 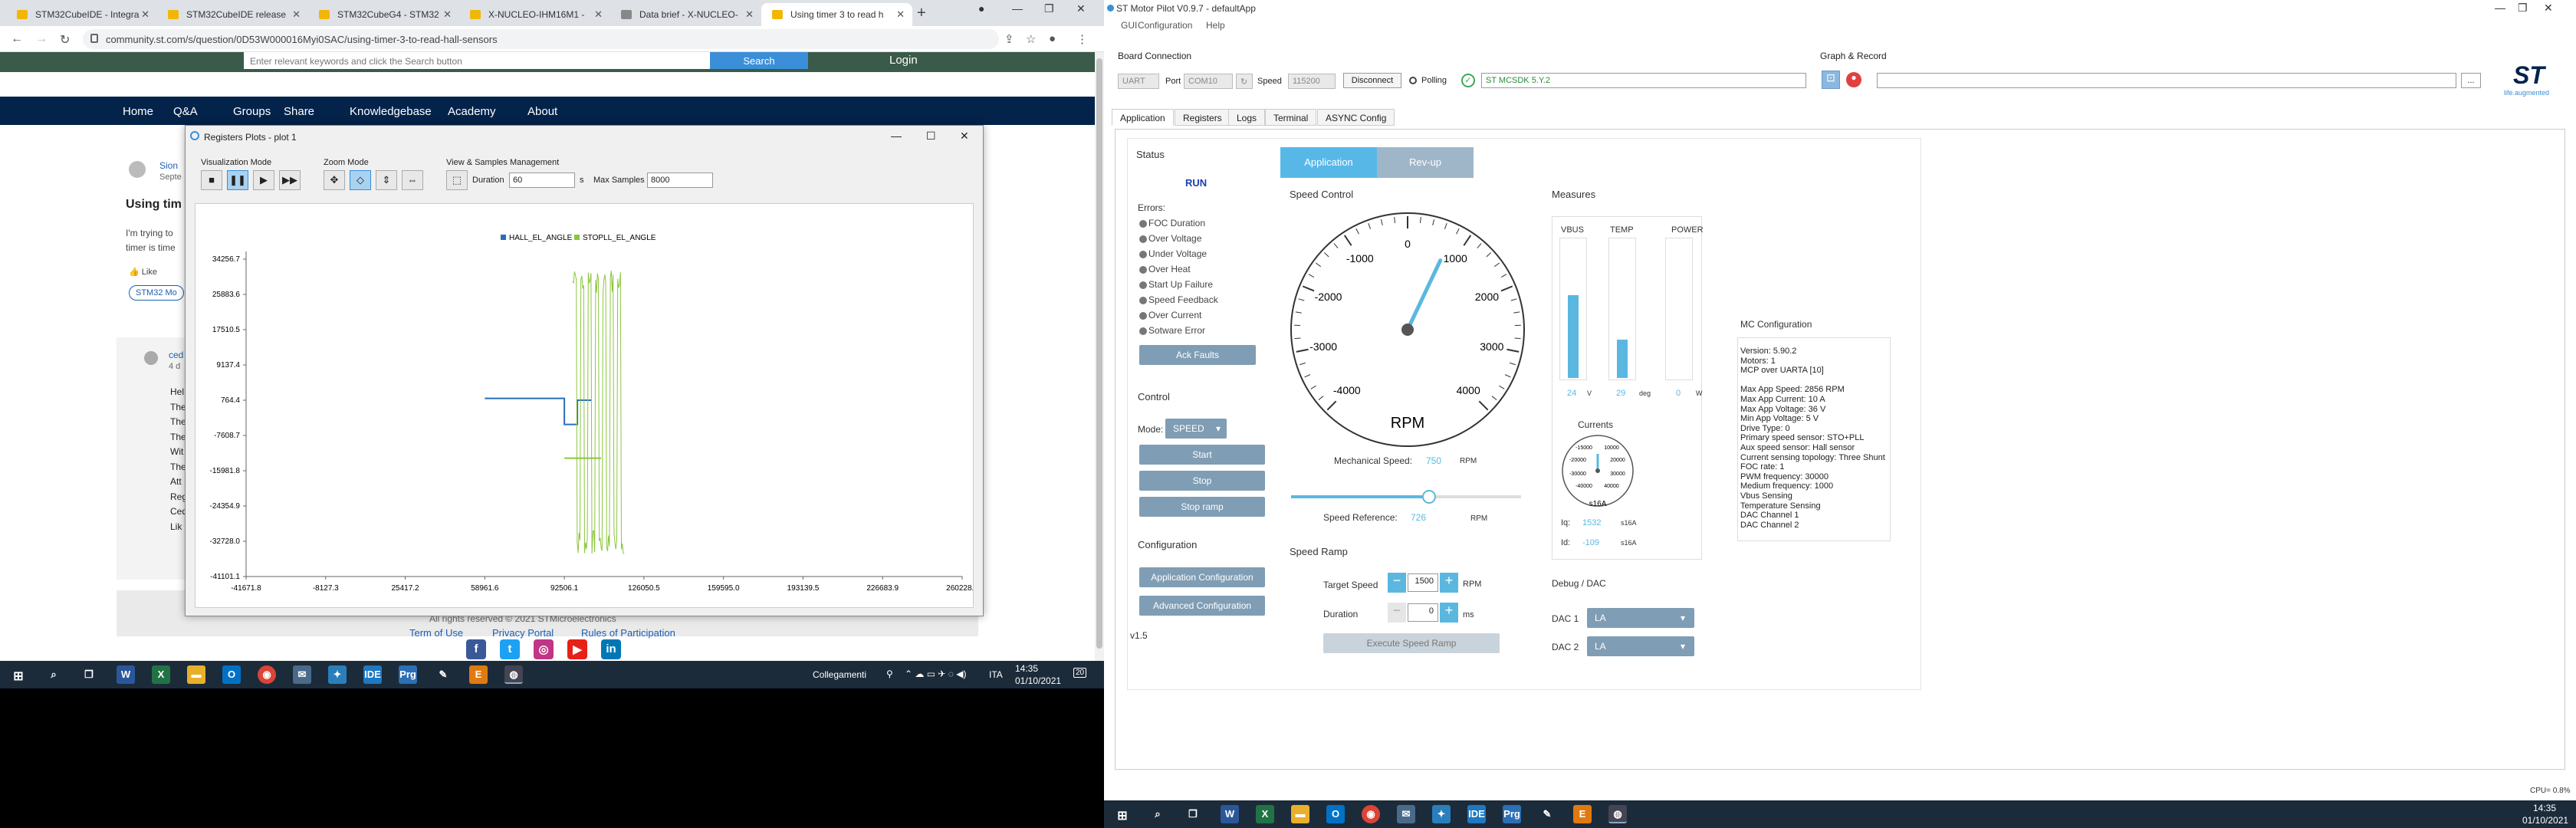 I want to click on people-icon: ⚲, so click(x=889, y=674).